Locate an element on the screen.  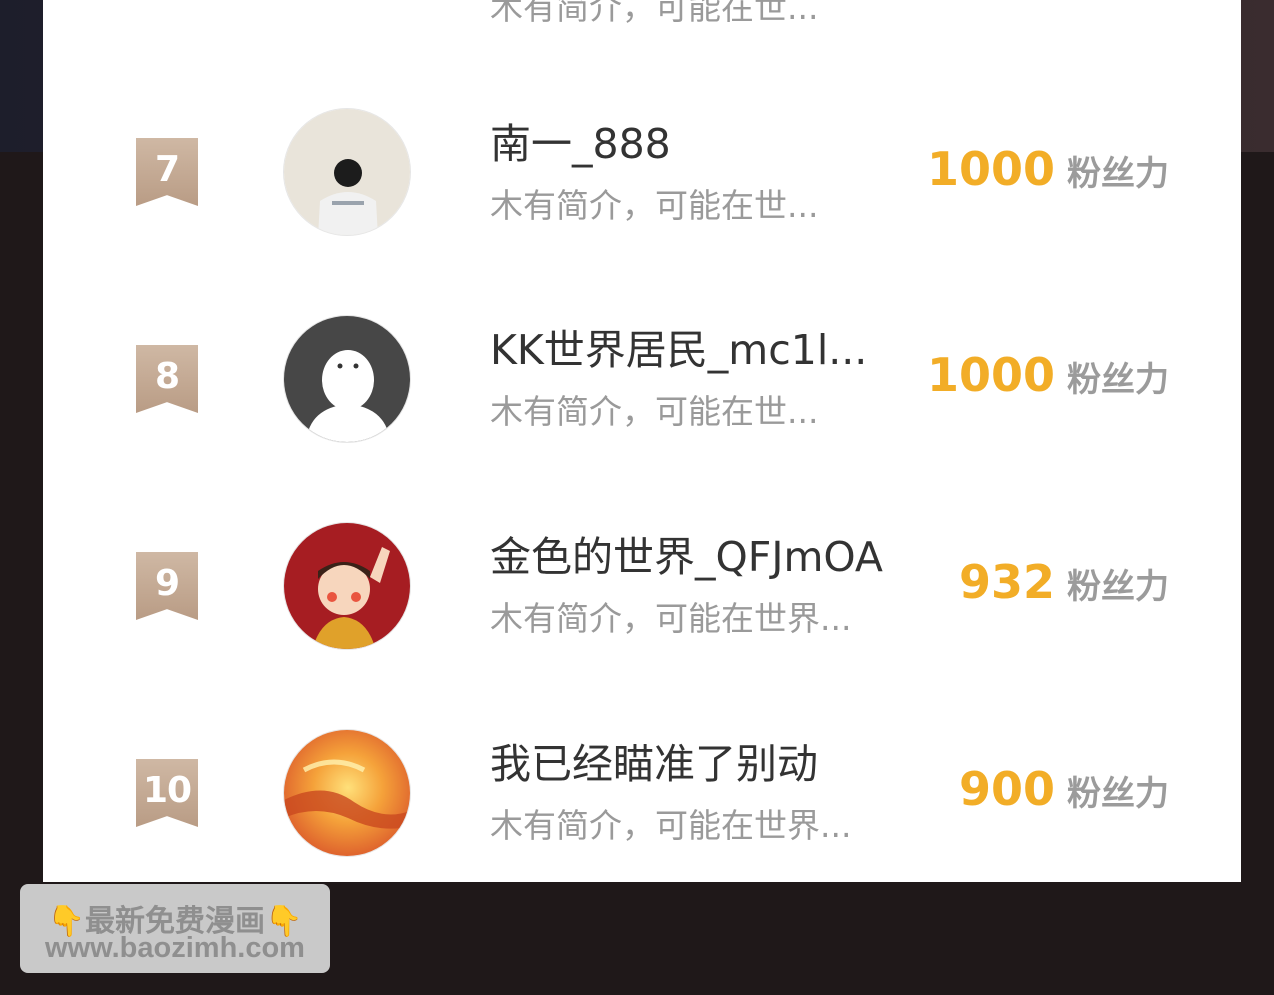
rank-badge: 8 is located at coordinates (167, 379).